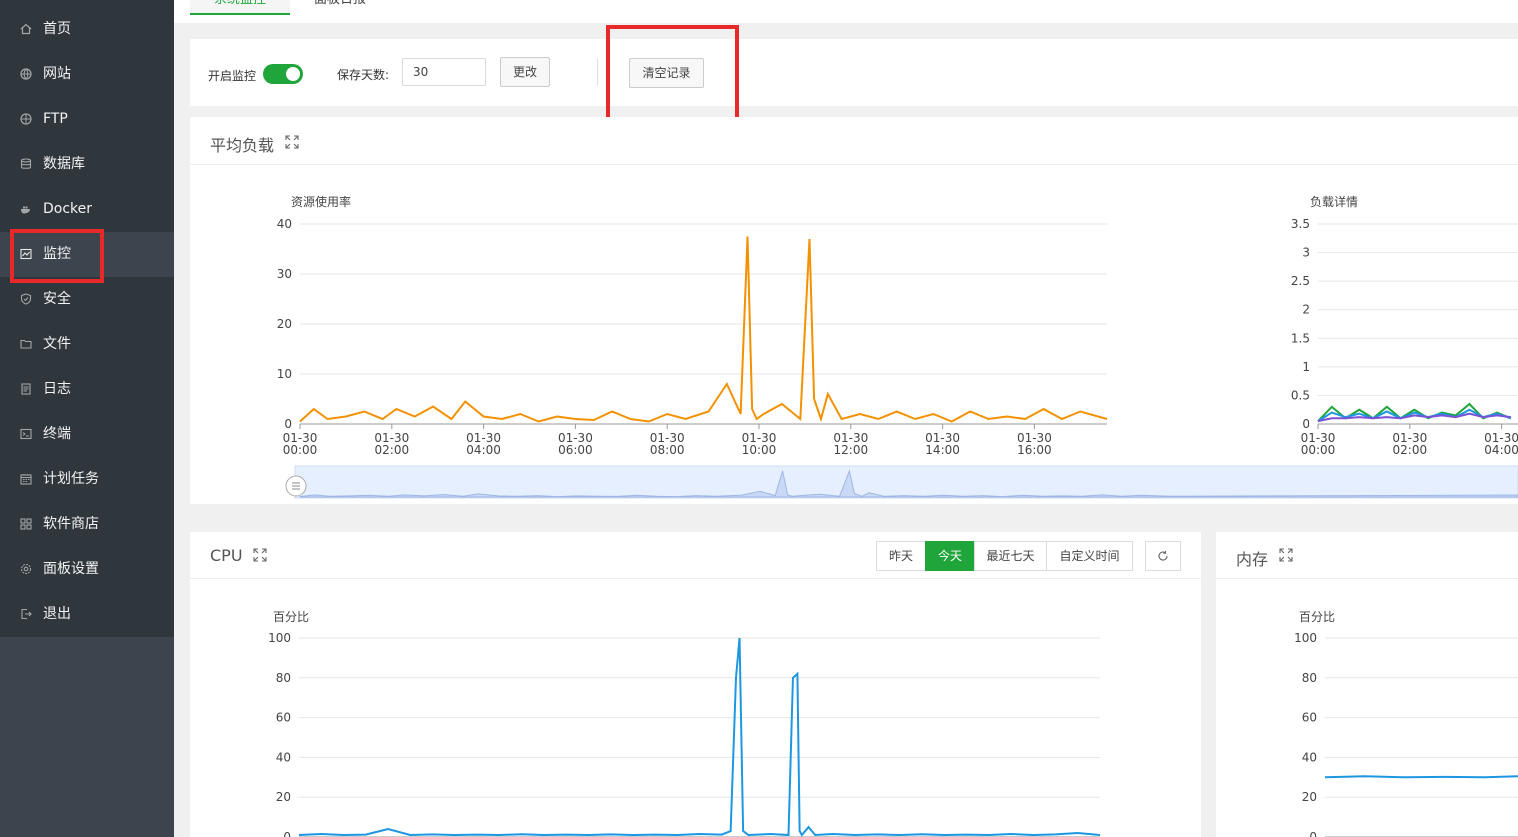  What do you see at coordinates (26, 569) in the screenshot?
I see `gear-icon` at bounding box center [26, 569].